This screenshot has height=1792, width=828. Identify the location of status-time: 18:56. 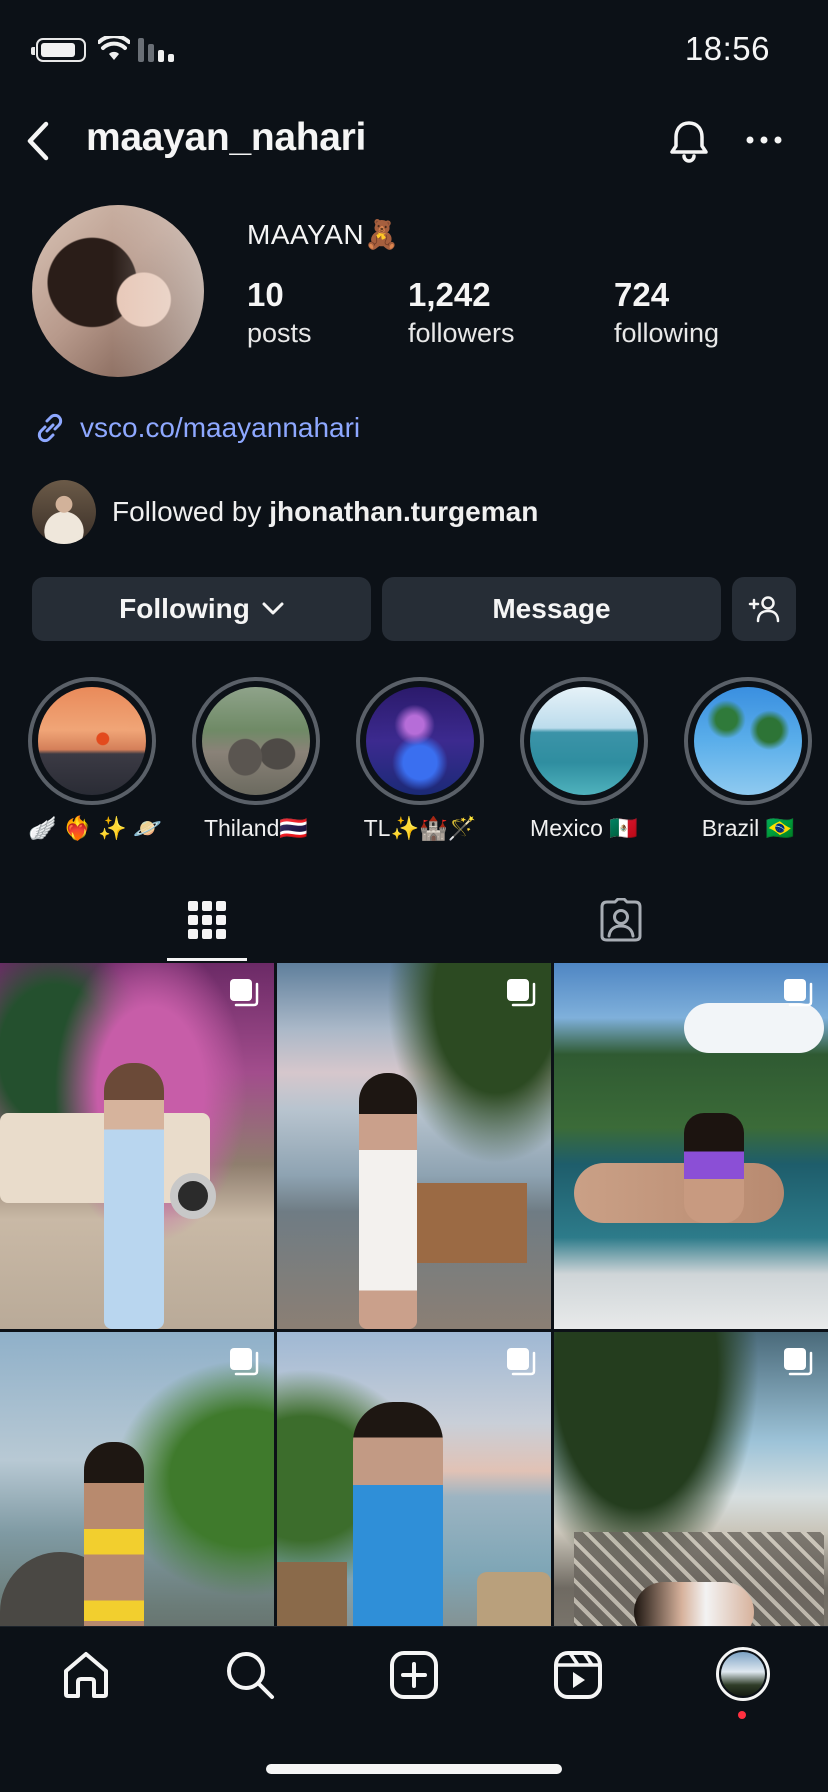
(727, 48).